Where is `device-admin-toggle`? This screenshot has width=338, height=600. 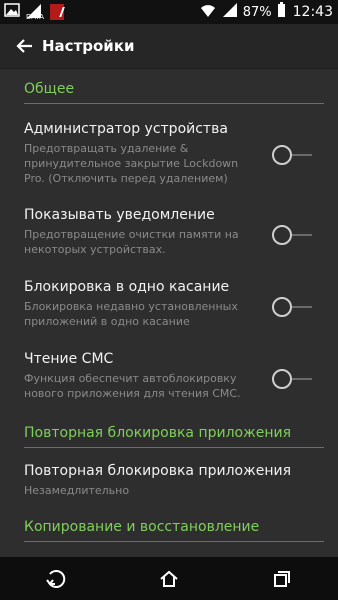 device-admin-toggle is located at coordinates (293, 155).